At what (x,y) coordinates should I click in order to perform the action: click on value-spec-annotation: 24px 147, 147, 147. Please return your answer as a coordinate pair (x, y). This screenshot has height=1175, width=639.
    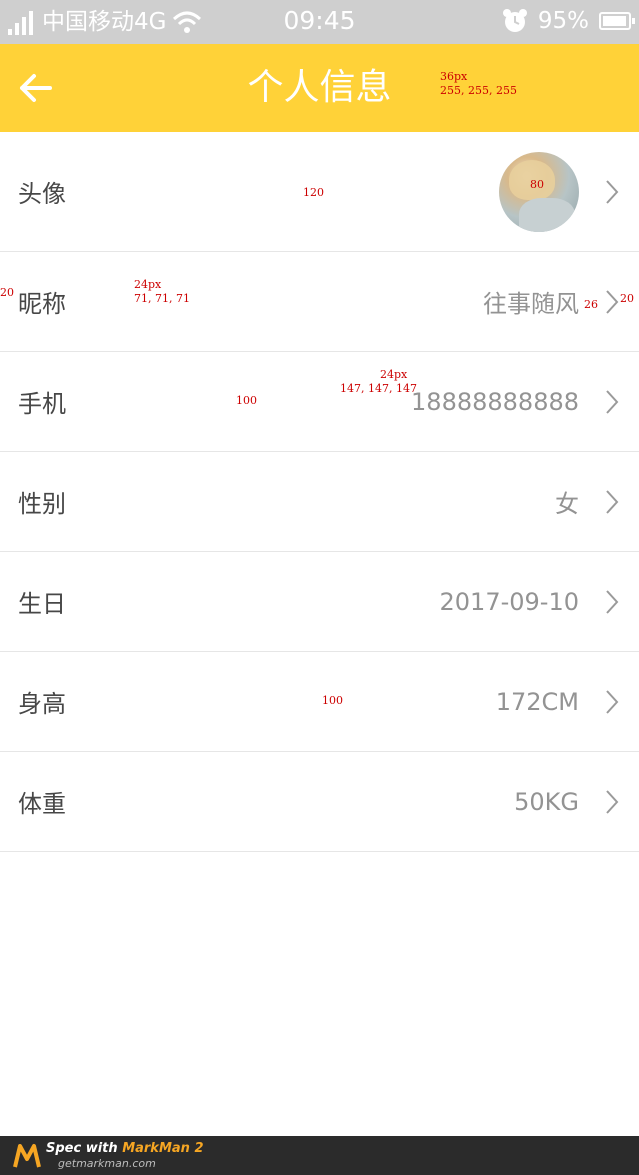
    Looking at the image, I should click on (378, 382).